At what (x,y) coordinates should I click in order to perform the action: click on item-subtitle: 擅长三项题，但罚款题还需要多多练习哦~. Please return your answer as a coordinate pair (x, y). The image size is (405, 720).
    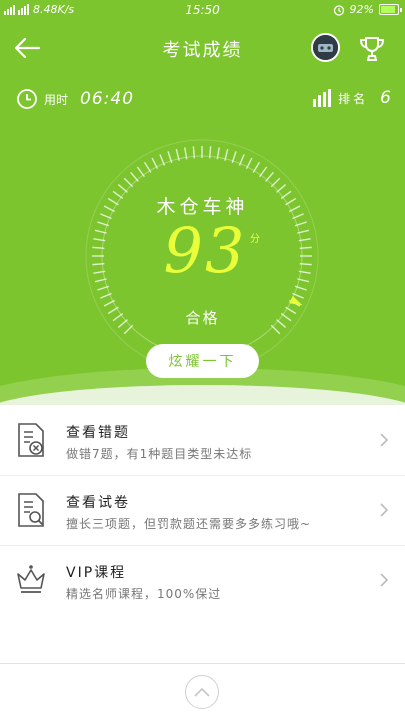
    Looking at the image, I should click on (189, 524).